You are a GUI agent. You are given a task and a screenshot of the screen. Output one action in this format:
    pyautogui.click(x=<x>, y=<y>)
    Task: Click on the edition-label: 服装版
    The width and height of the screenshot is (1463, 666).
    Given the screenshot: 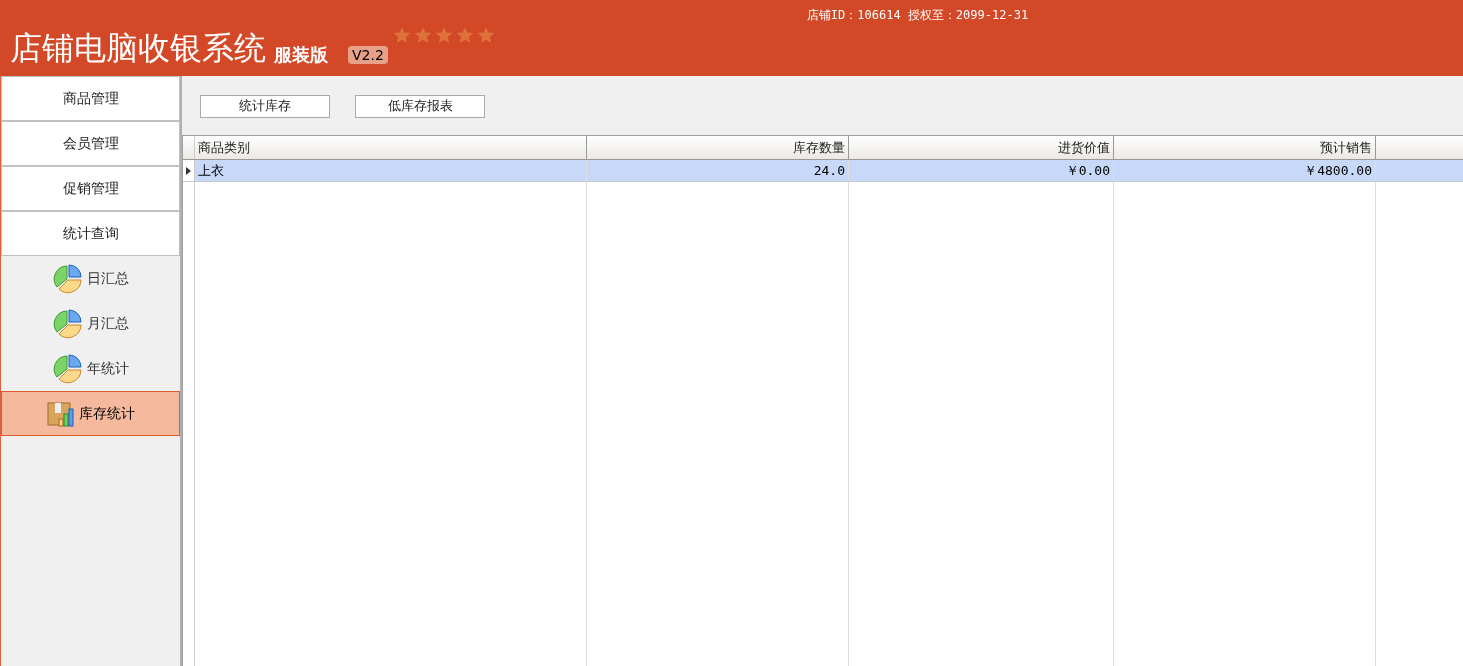 What is the action you would take?
    pyautogui.click(x=301, y=55)
    